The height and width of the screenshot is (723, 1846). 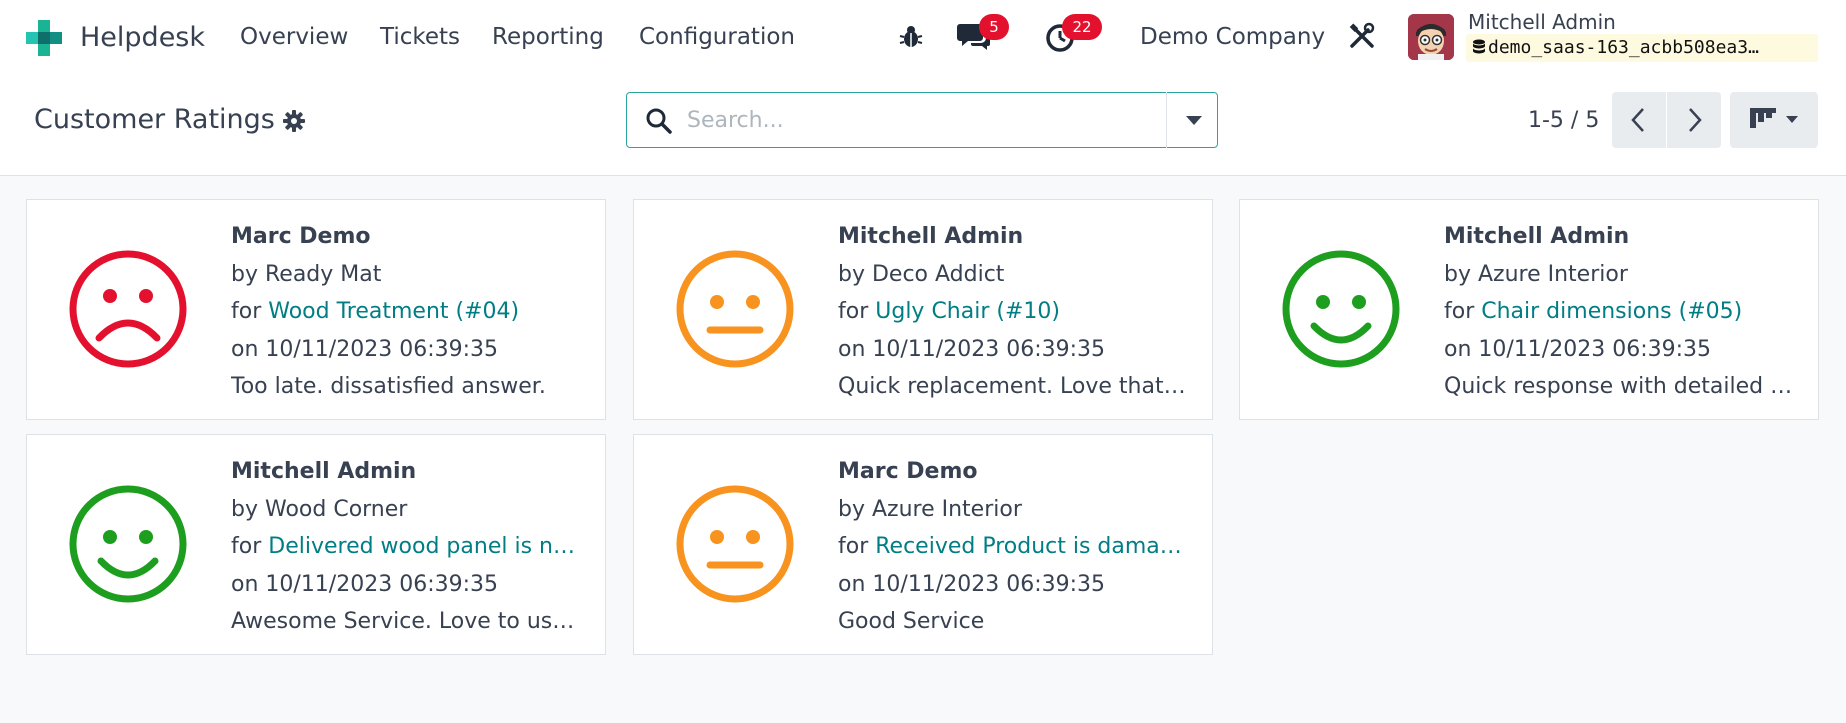 I want to click on ticket-link: Chair dimensions (#05), so click(x=1611, y=311).